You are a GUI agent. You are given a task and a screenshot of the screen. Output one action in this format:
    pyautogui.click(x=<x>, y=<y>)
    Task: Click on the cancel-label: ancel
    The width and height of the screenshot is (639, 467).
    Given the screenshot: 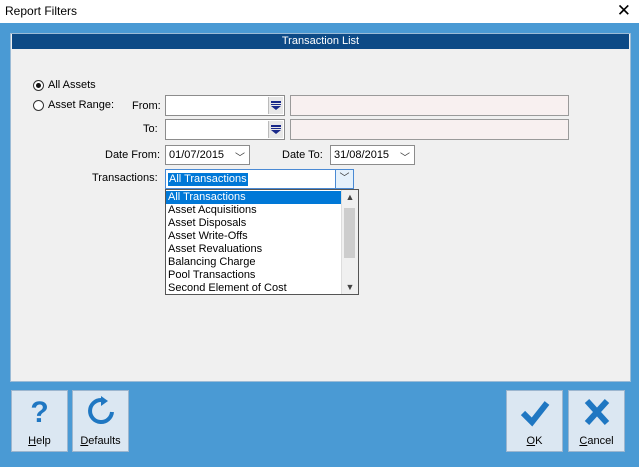 What is the action you would take?
    pyautogui.click(x=600, y=441)
    